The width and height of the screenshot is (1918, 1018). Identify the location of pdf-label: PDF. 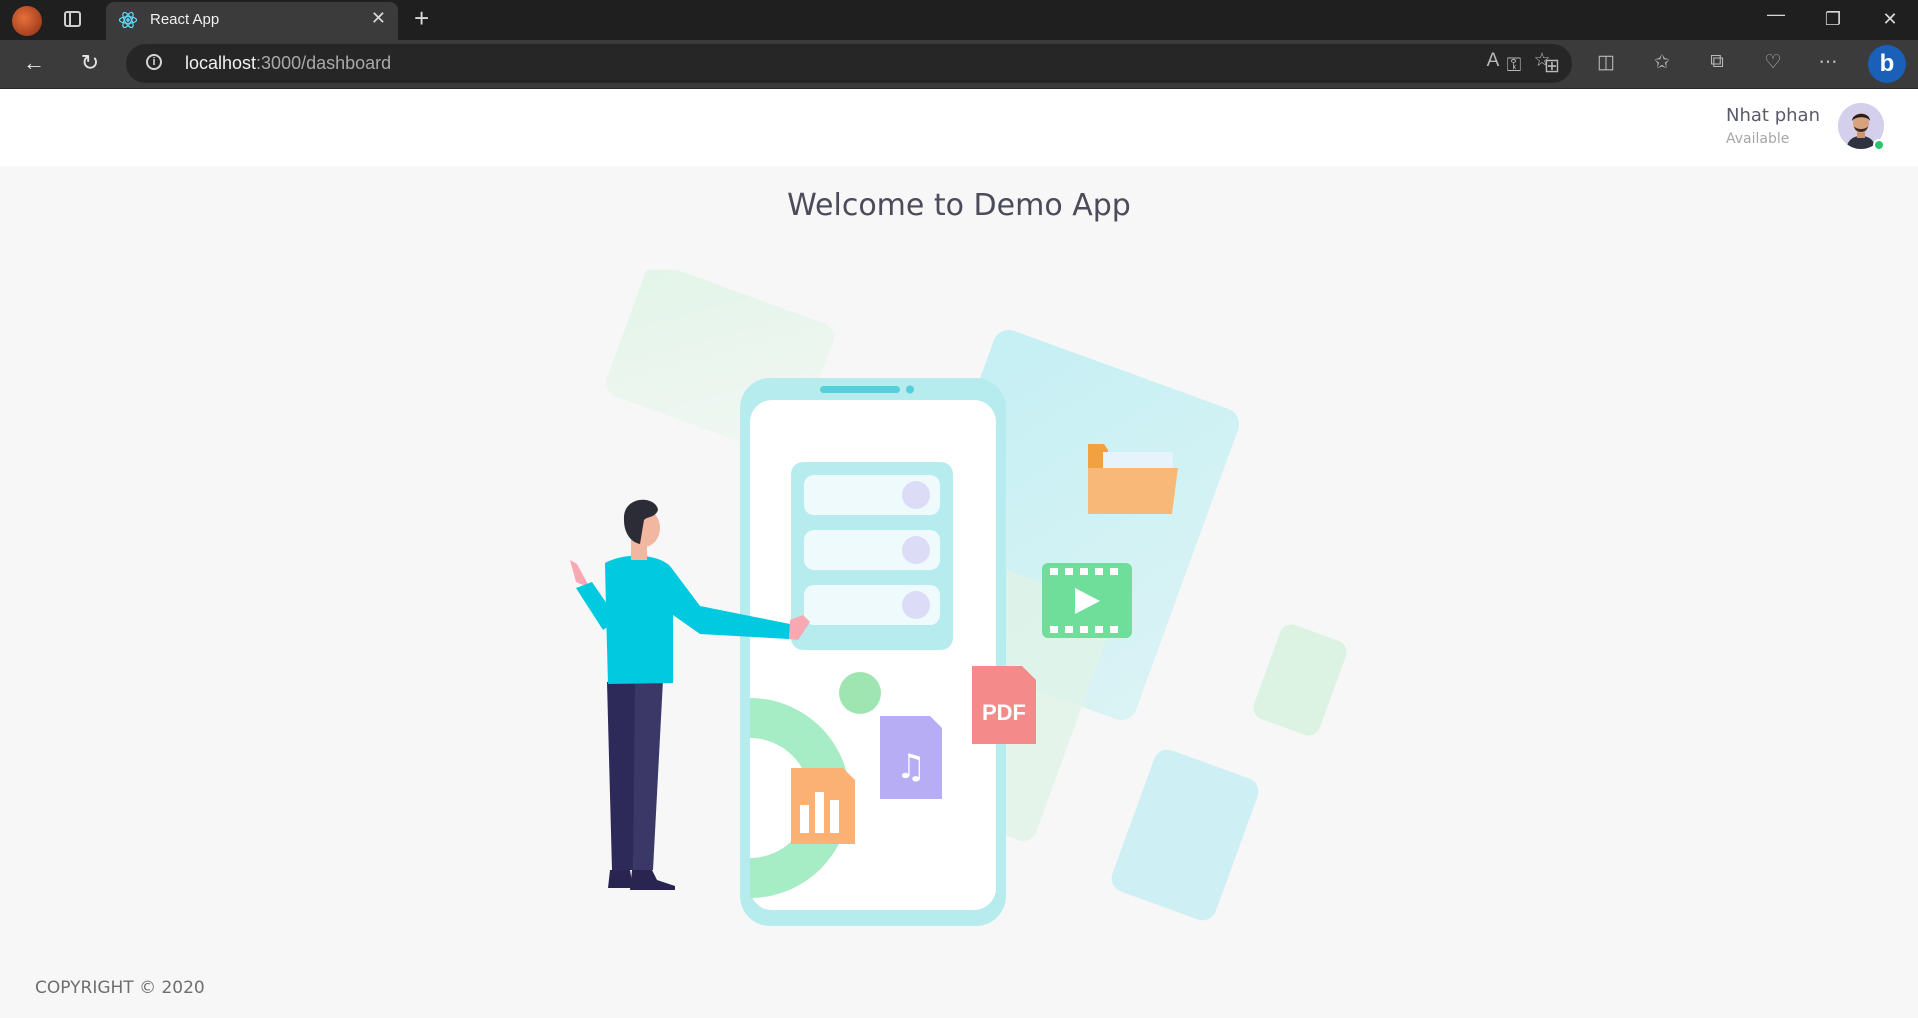
(1004, 712).